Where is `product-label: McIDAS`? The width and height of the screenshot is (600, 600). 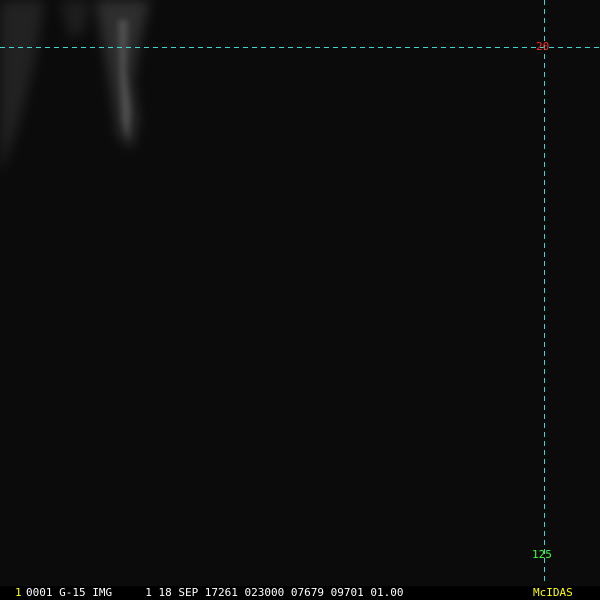 product-label: McIDAS is located at coordinates (553, 592).